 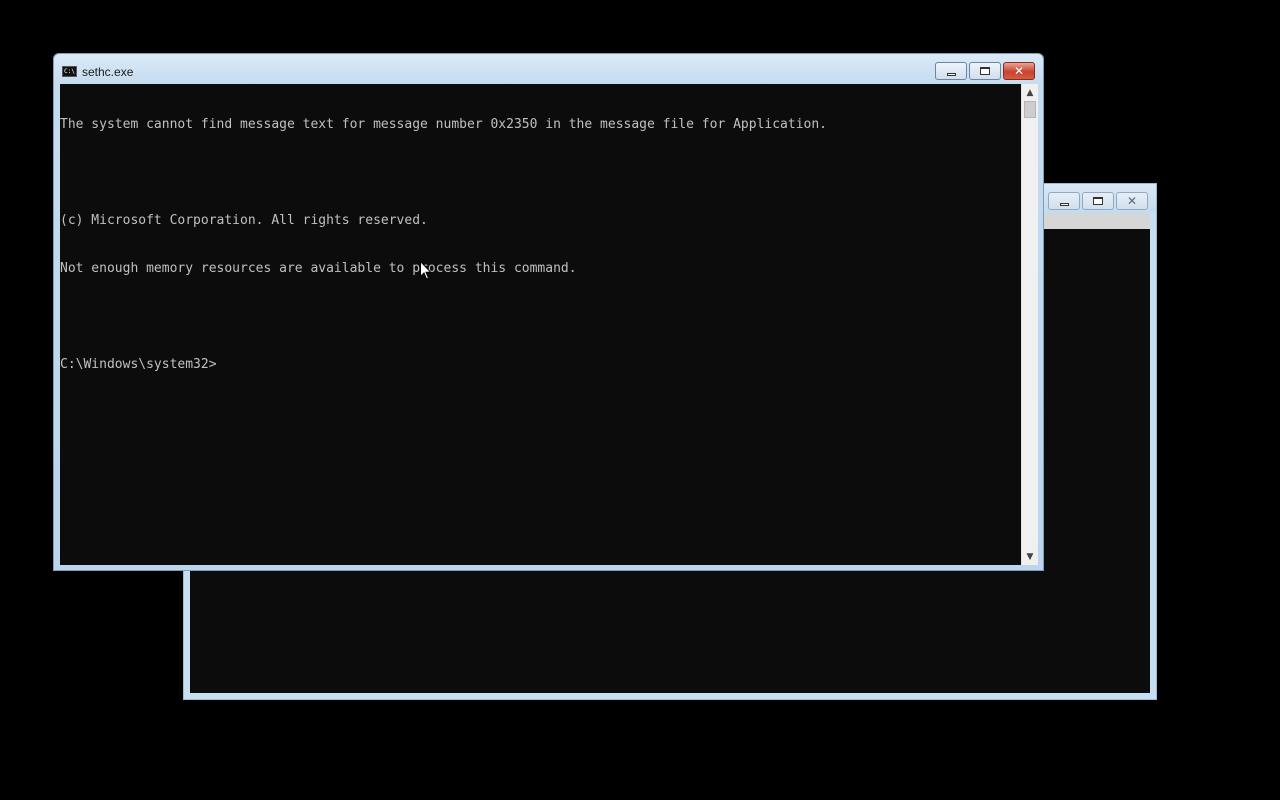 What do you see at coordinates (69, 71) in the screenshot?
I see `console-icon: C:\` at bounding box center [69, 71].